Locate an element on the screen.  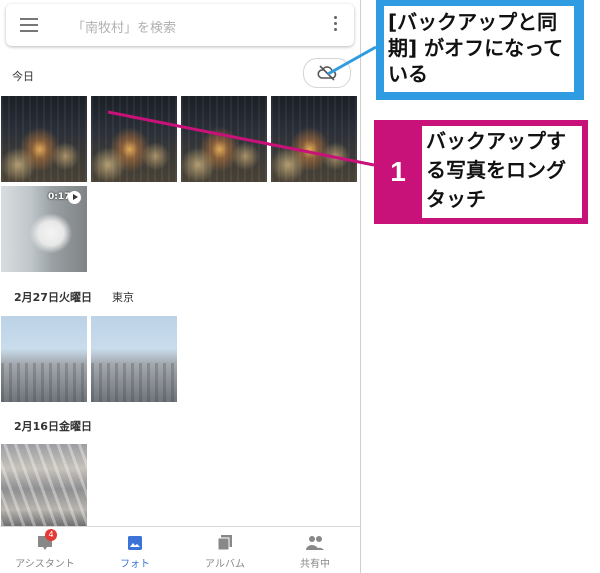
cloud-off-icon is located at coordinates (327, 73).